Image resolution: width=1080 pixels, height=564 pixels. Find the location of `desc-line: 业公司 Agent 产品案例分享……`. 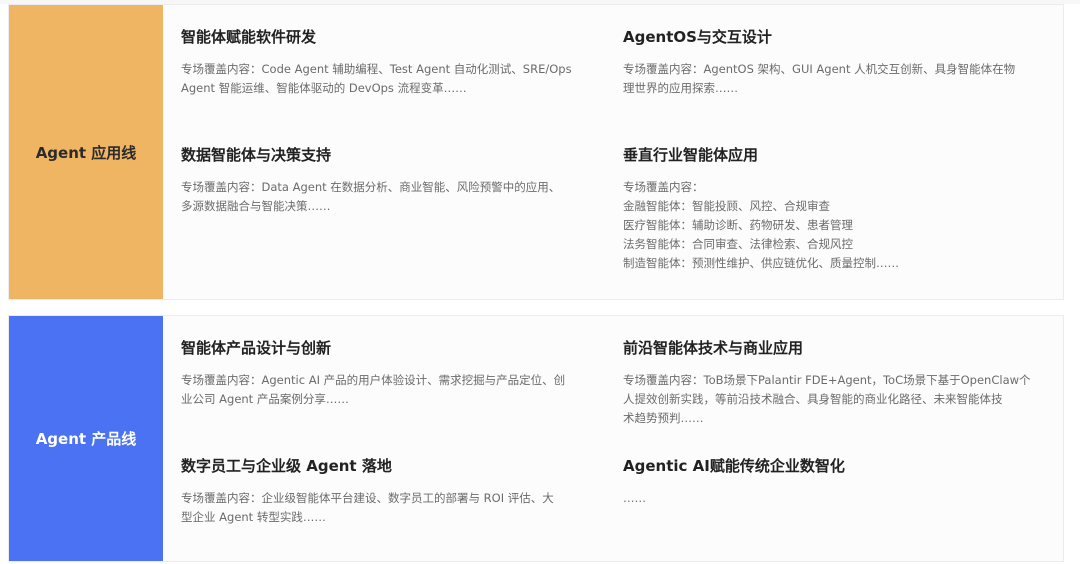

desc-line: 业公司 Agent 产品案例分享…… is located at coordinates (265, 399).